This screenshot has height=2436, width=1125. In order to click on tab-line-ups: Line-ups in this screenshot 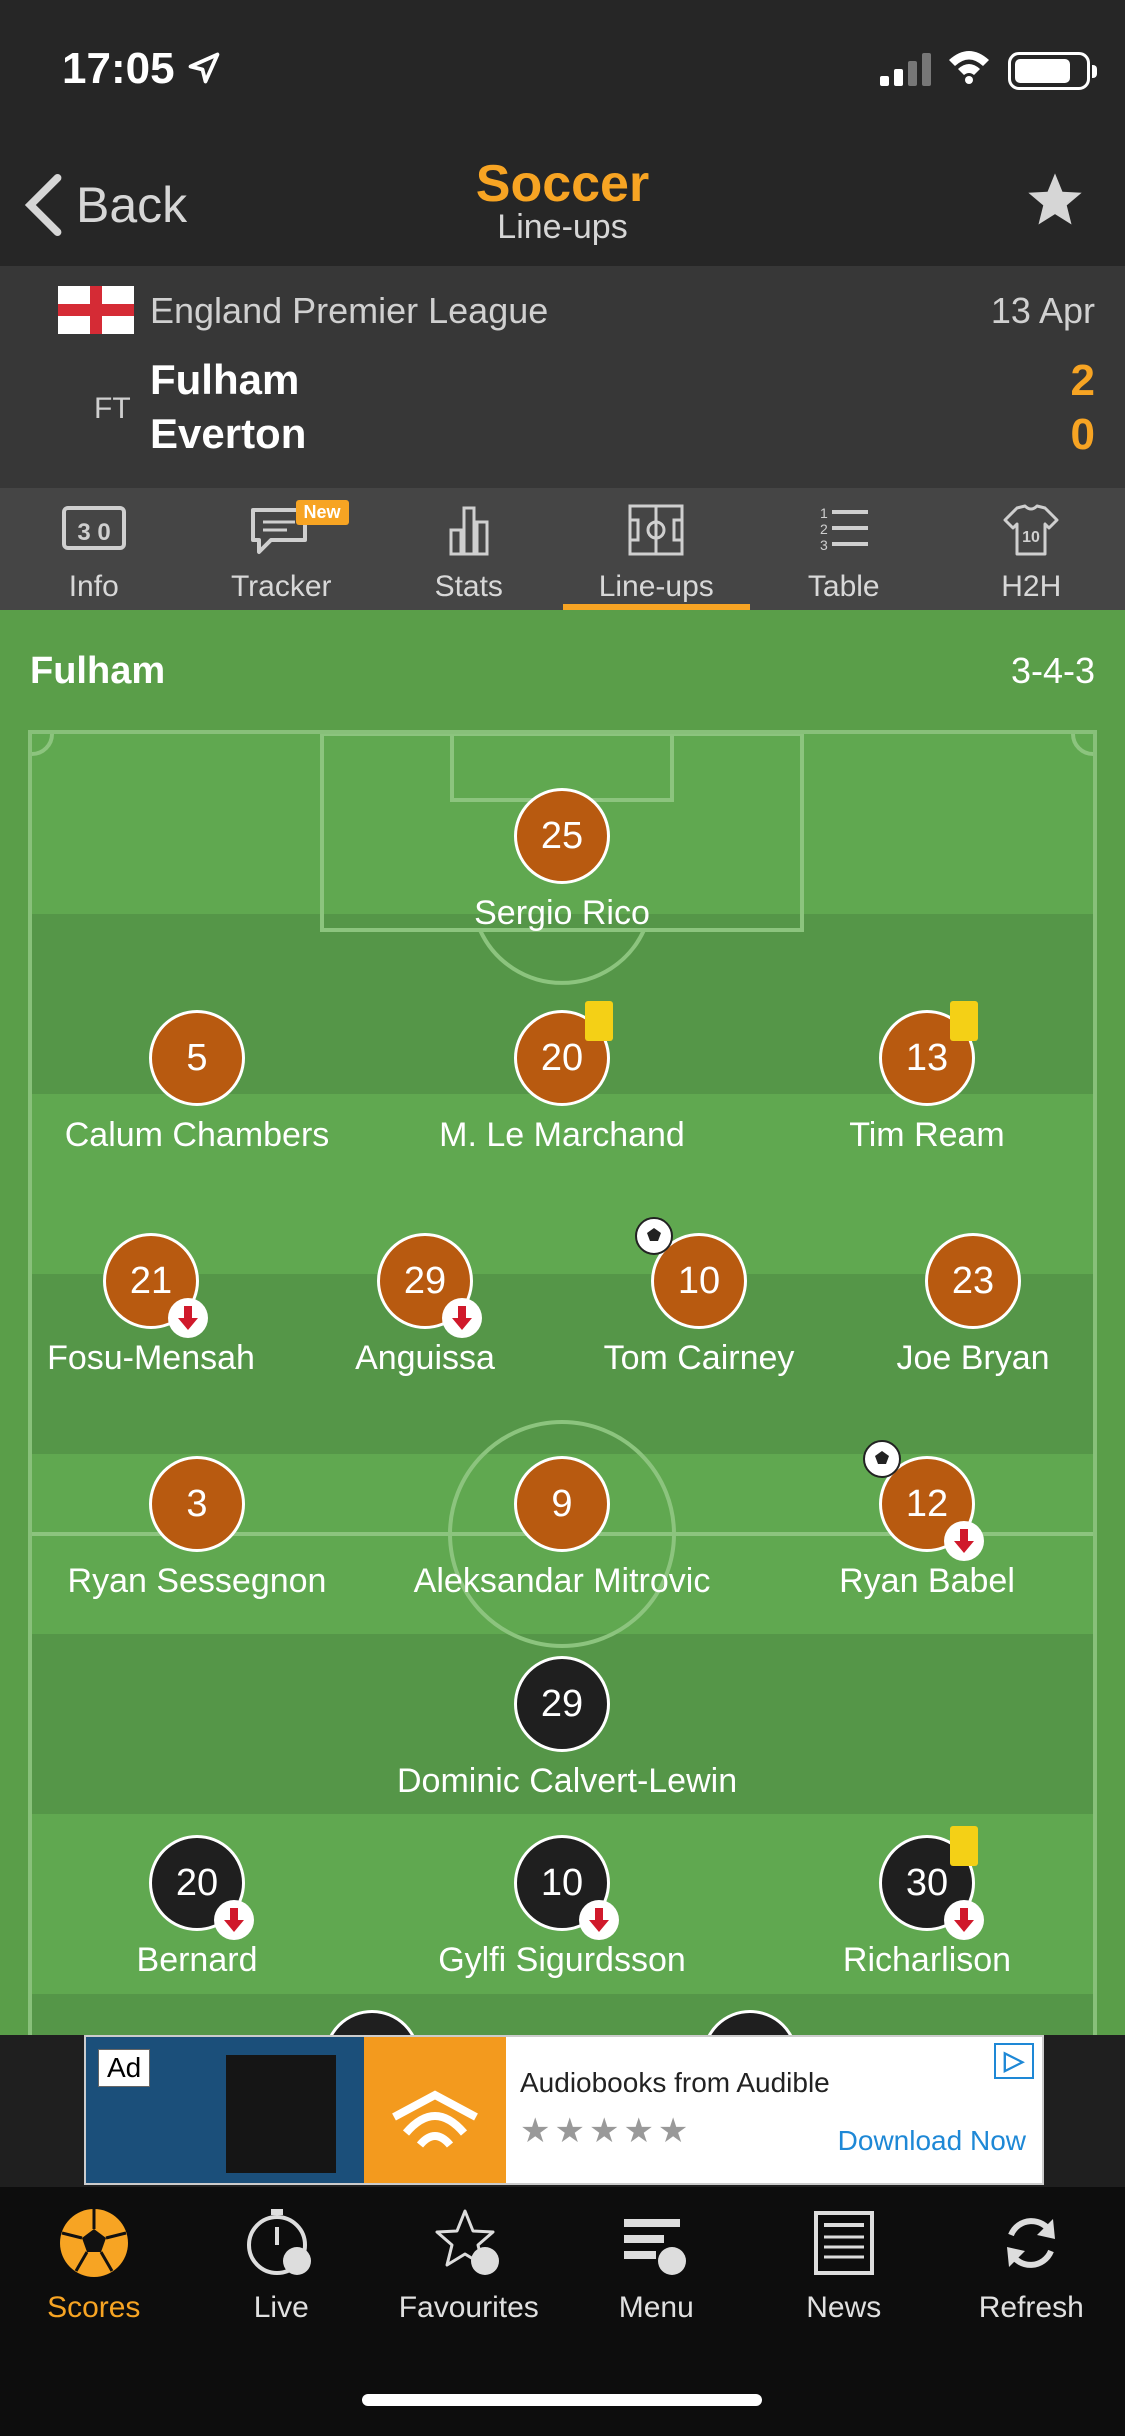, I will do `click(656, 549)`.